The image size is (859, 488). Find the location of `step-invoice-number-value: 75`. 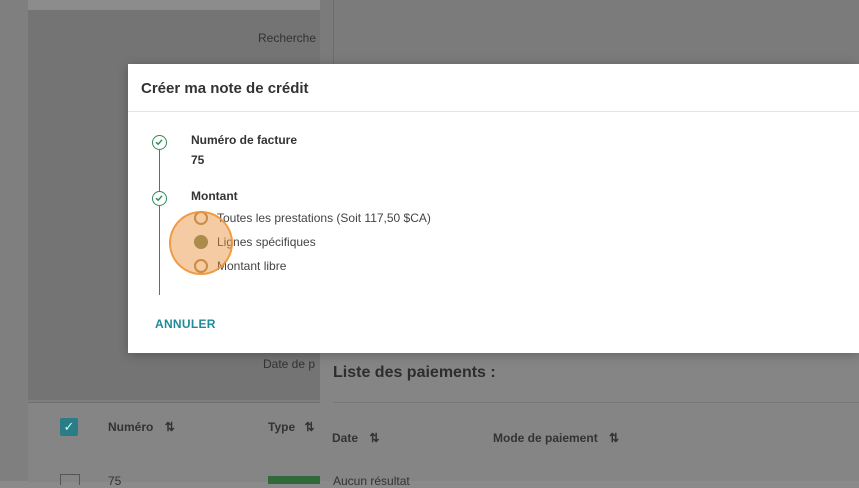

step-invoice-number-value: 75 is located at coordinates (198, 160).